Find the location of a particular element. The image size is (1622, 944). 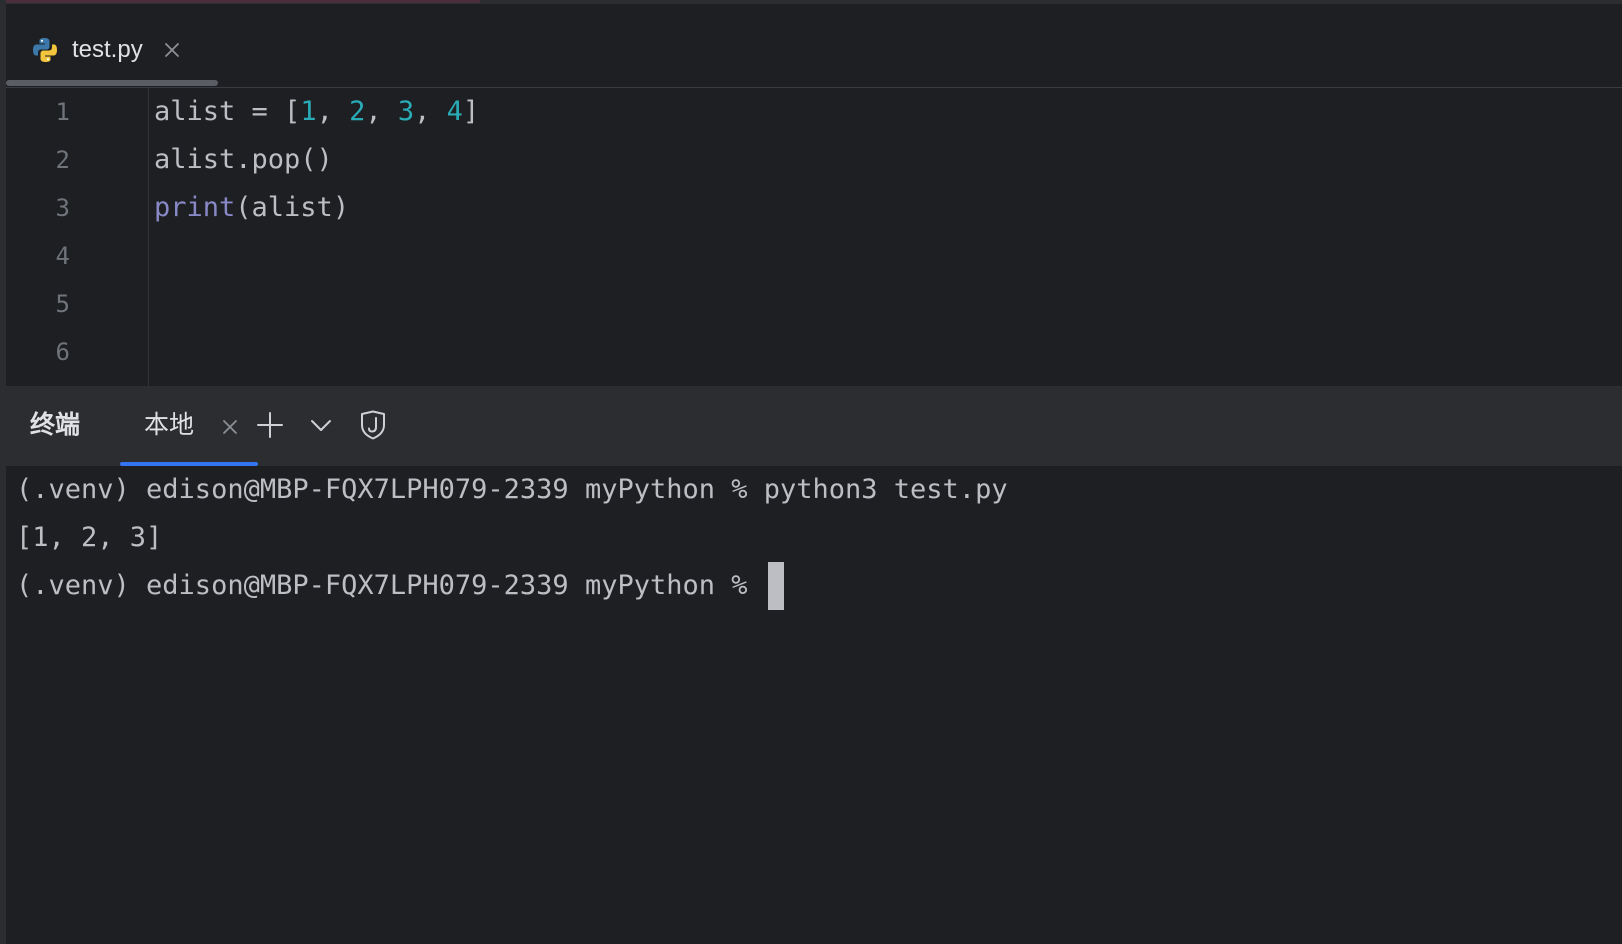

line-number: 2 is located at coordinates (62, 160).